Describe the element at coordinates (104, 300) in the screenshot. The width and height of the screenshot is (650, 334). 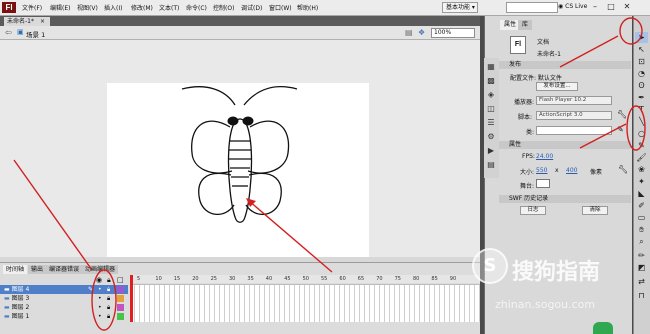
I see `lock-column-circle` at that location.